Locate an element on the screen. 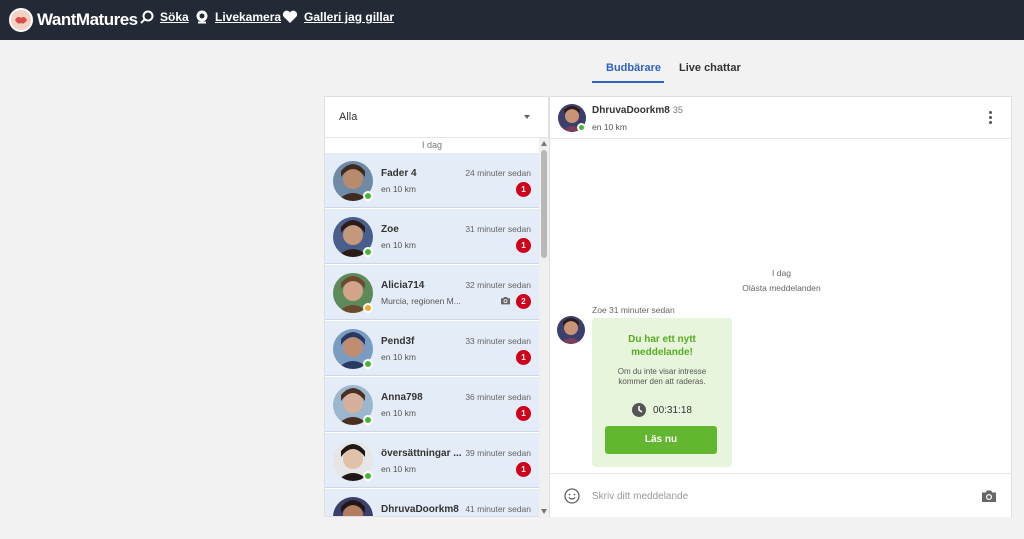  camera-icon is located at coordinates (989, 496).